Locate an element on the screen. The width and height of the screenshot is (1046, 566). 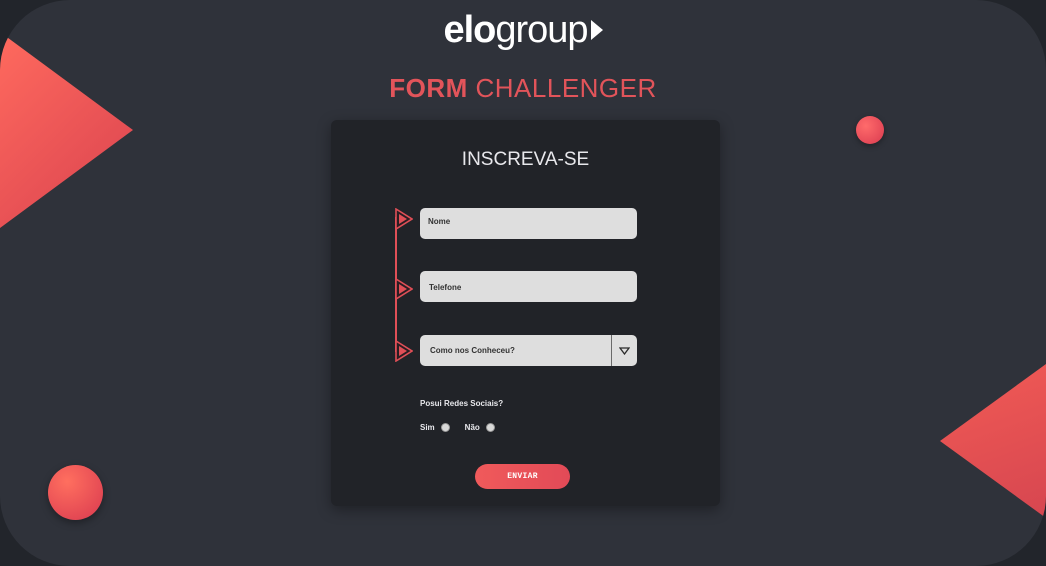
phone-input: Telefone is located at coordinates (528, 286).